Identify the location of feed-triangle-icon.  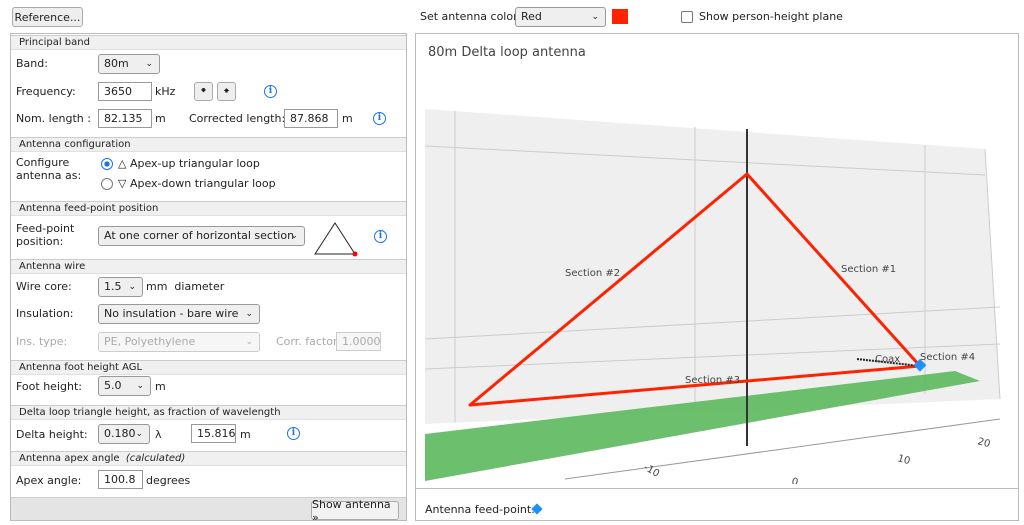
(336, 239).